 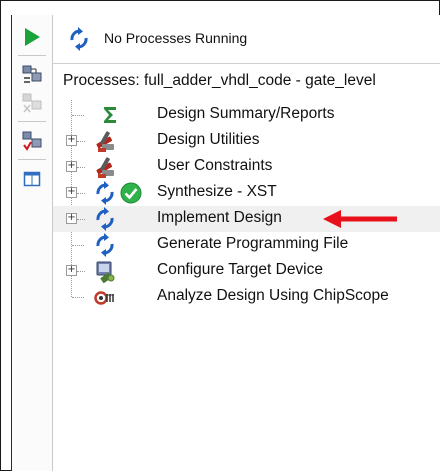 I want to click on play-icon, so click(x=32, y=37).